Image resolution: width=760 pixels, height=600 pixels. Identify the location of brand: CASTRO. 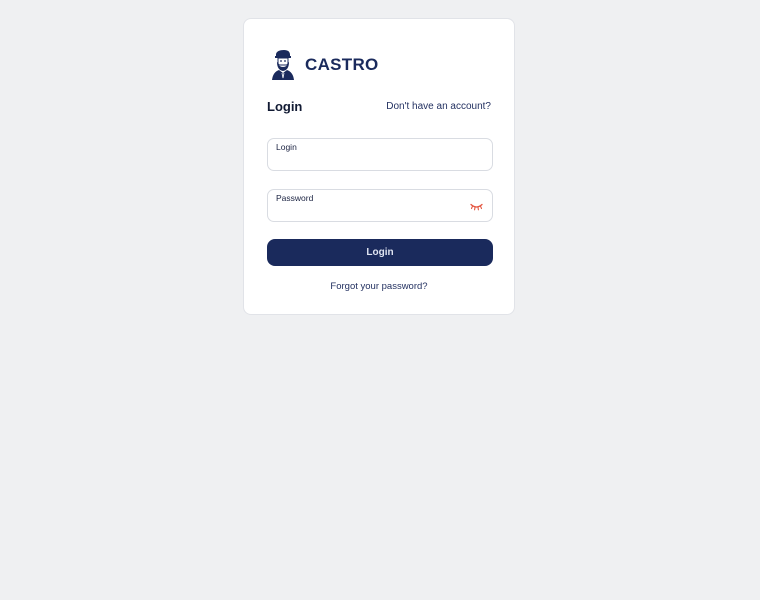
(324, 65).